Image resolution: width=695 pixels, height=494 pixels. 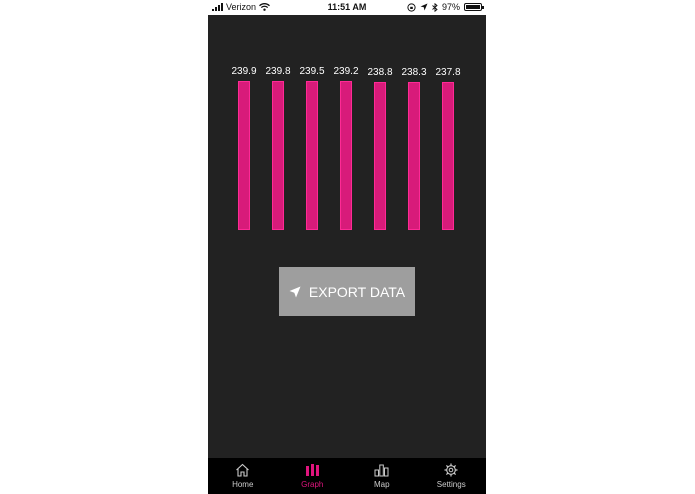 What do you see at coordinates (243, 470) in the screenshot?
I see `home-icon` at bounding box center [243, 470].